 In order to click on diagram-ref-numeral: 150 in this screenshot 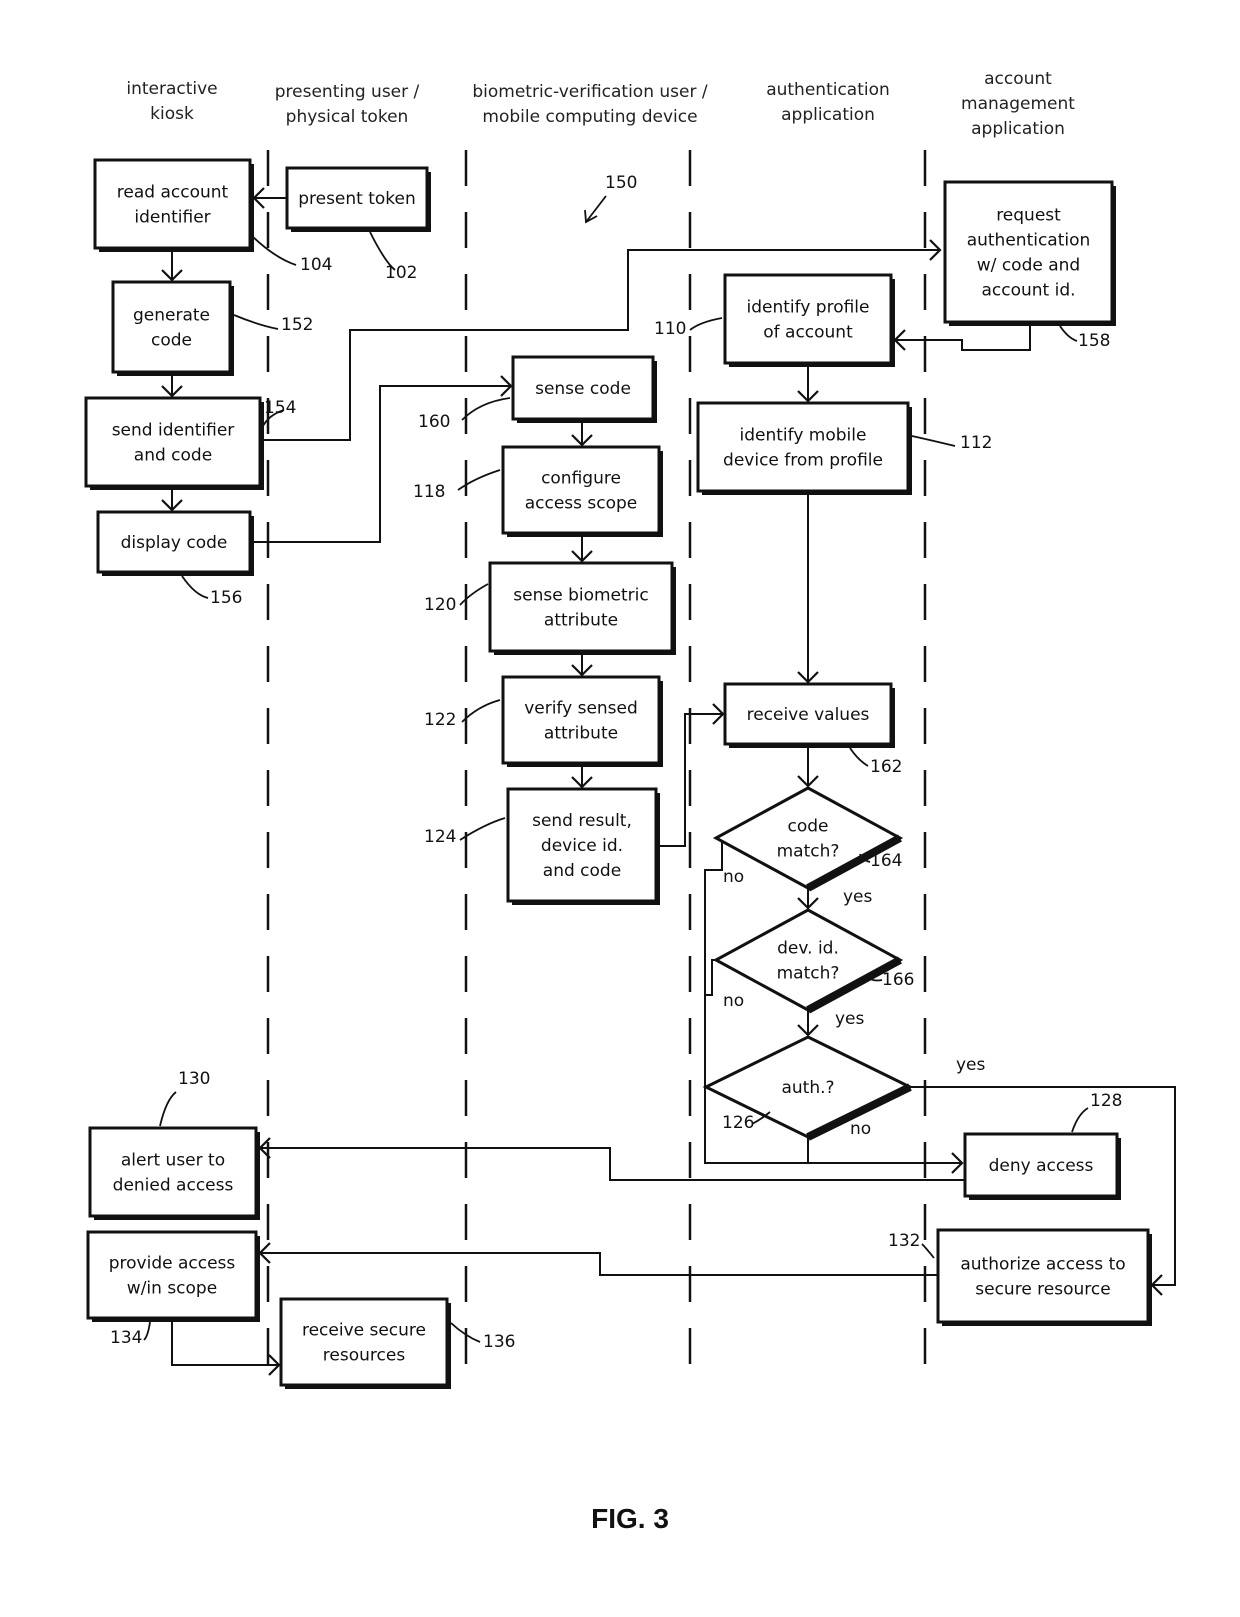, I will do `click(621, 183)`.